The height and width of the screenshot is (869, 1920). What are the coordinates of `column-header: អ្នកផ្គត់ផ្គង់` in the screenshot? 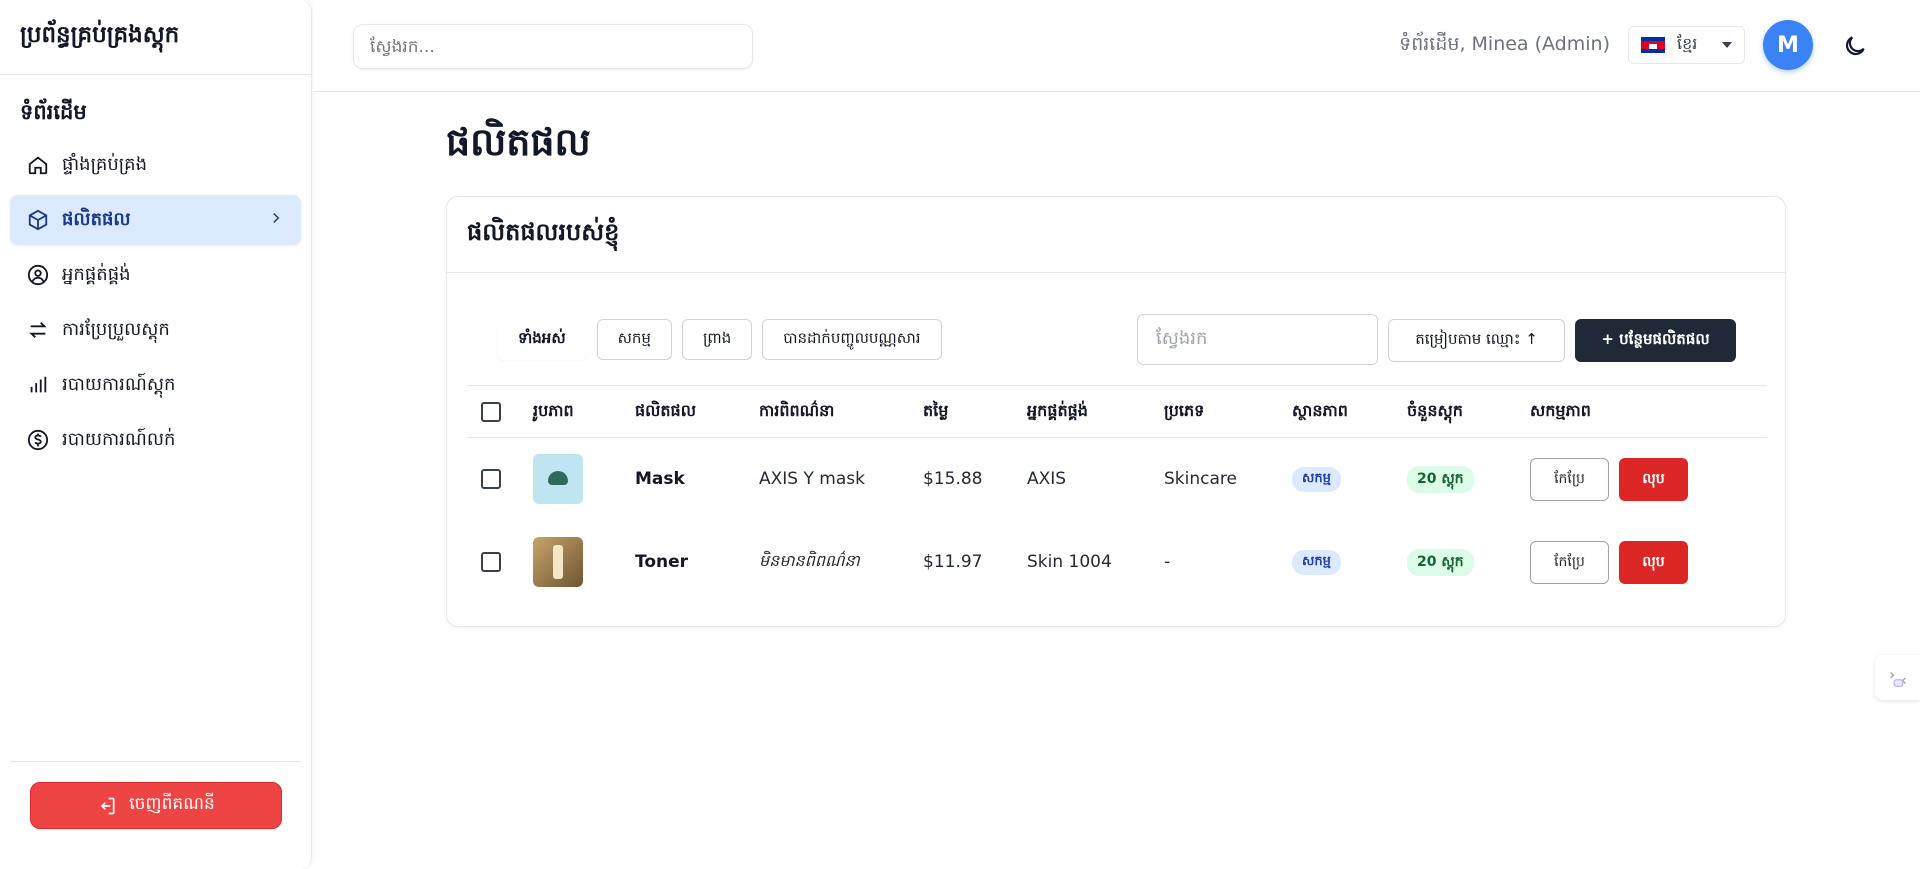 It's located at (1095, 411).